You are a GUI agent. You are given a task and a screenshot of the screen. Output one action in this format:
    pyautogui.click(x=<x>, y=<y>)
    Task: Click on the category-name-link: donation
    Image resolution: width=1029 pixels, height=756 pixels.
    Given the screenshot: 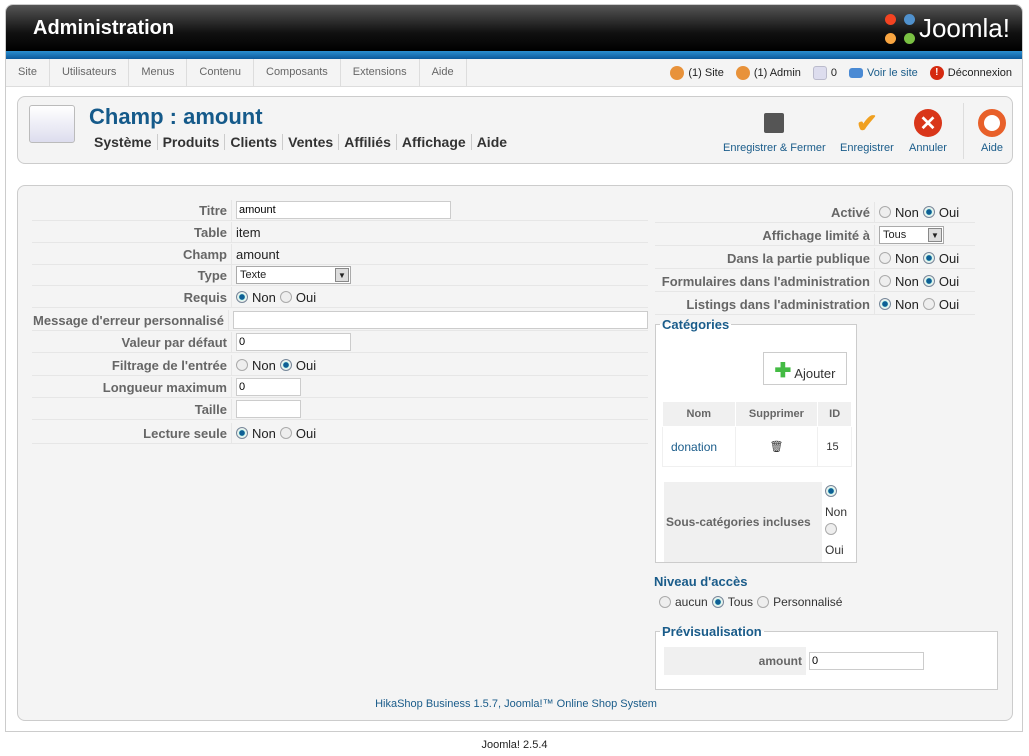 What is the action you would take?
    pyautogui.click(x=699, y=446)
    